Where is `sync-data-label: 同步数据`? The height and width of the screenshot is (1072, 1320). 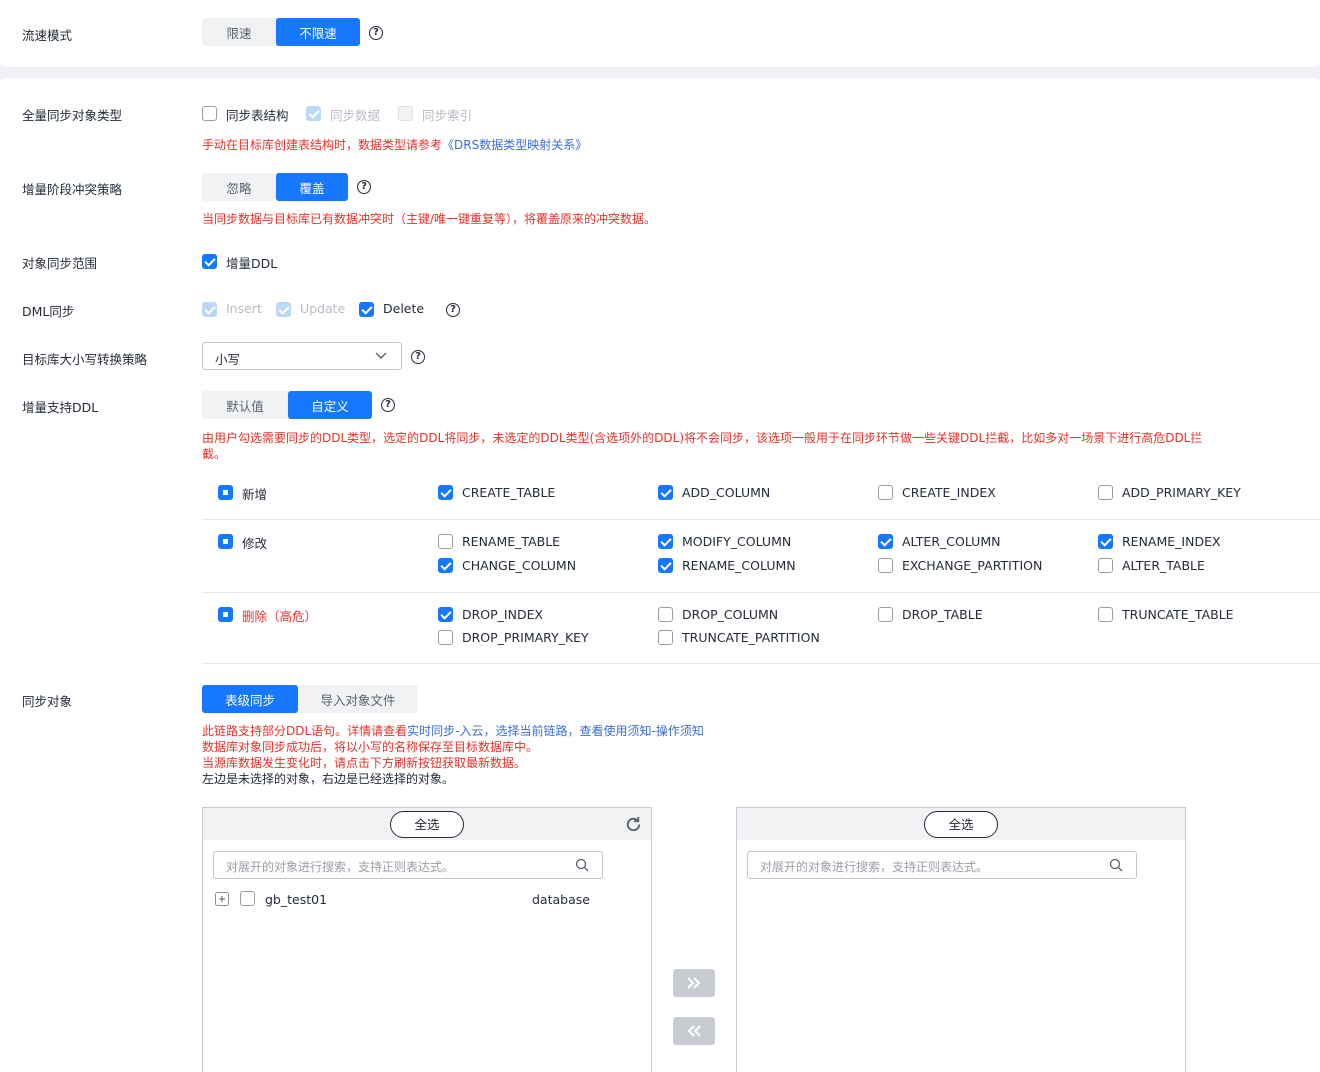
sync-data-label: 同步数据 is located at coordinates (355, 115).